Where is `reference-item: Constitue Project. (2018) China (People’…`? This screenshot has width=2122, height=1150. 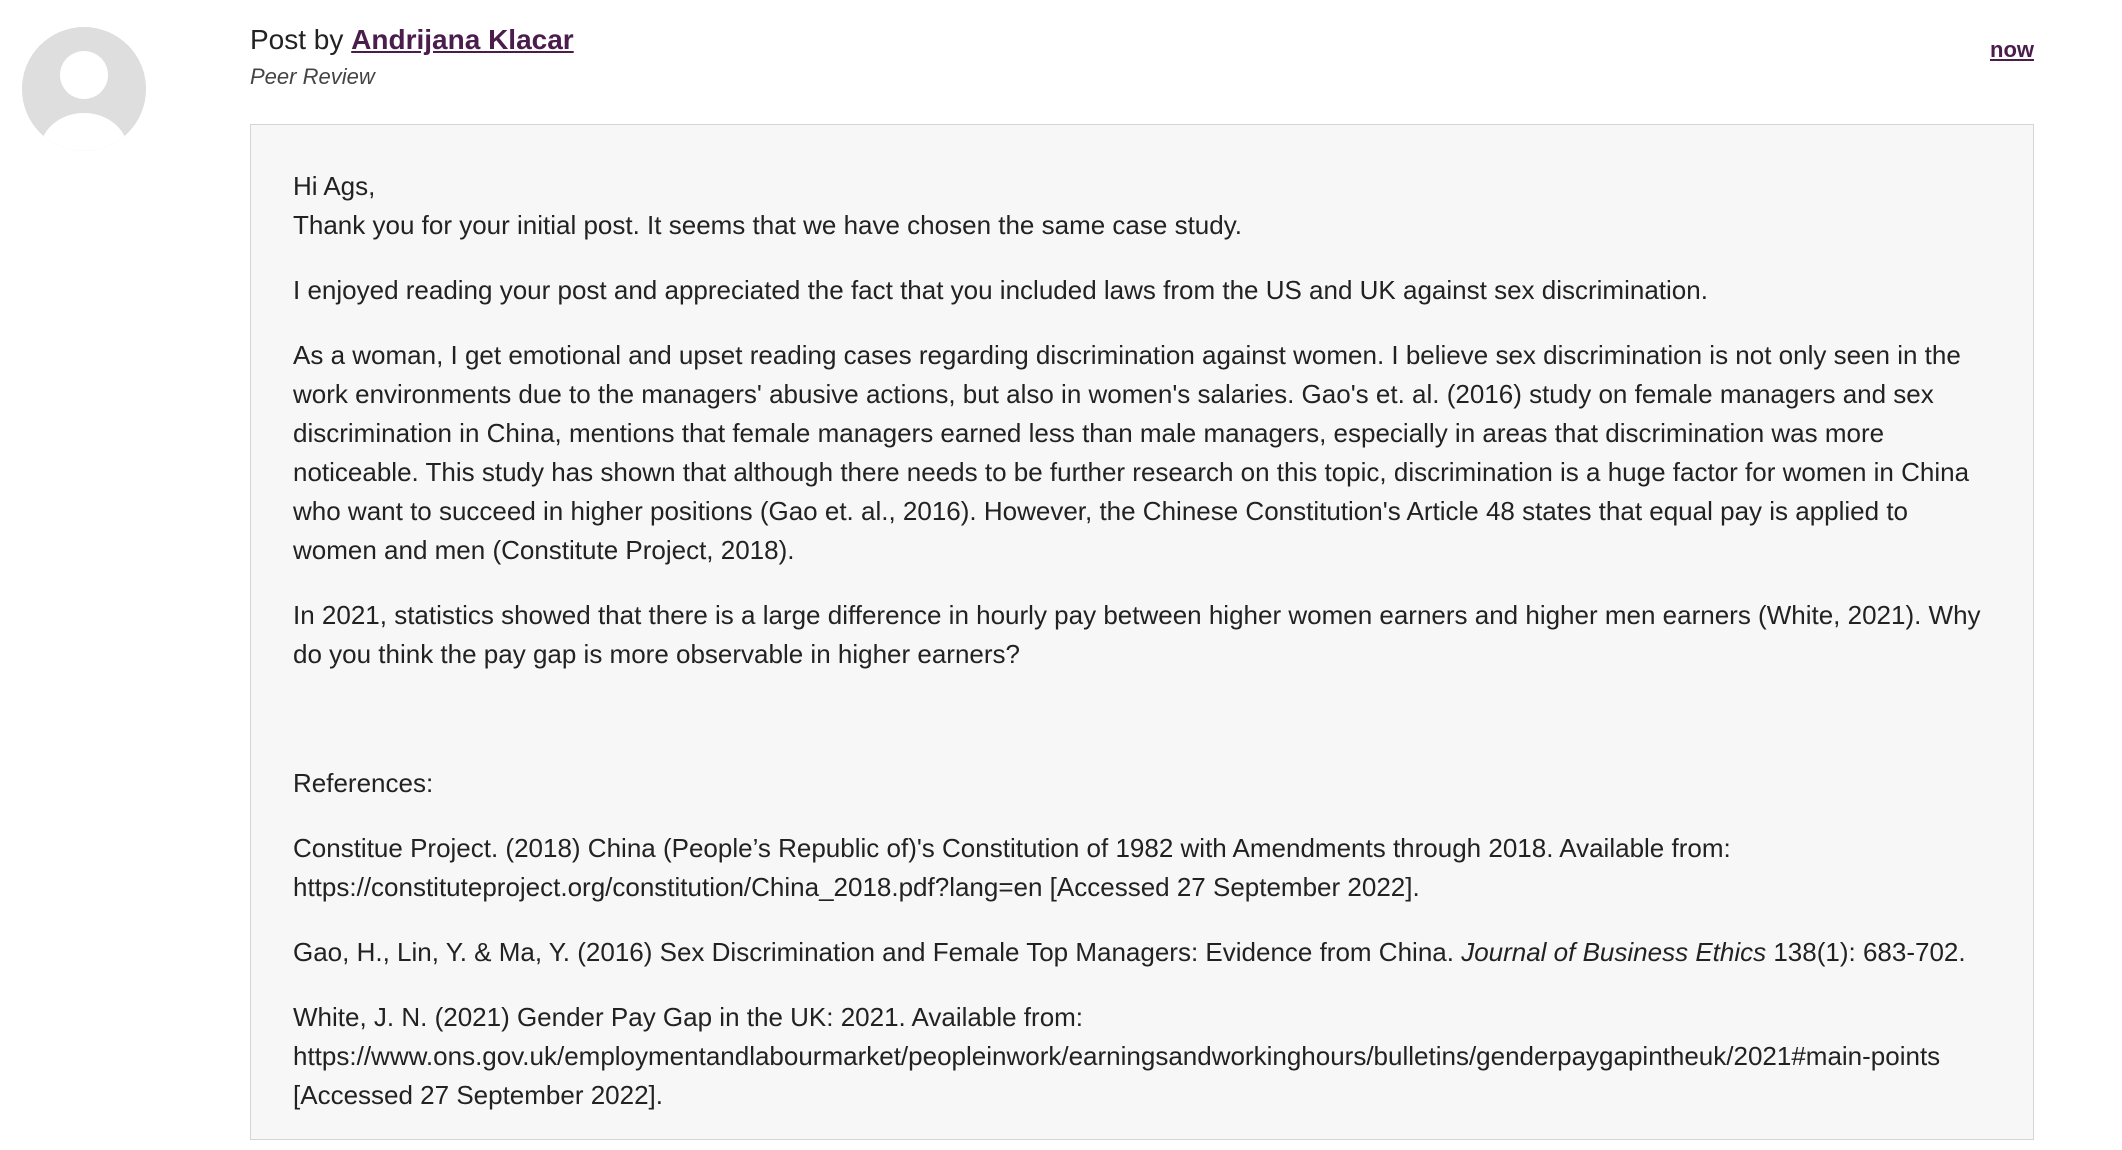 reference-item: Constitue Project. (2018) China (People’… is located at coordinates (1012, 867).